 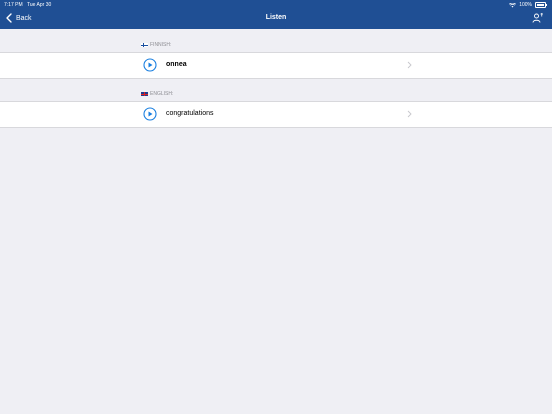 I want to click on status-bar: 7:17 PM Tue Apr 30 100%, so click(x=276, y=4).